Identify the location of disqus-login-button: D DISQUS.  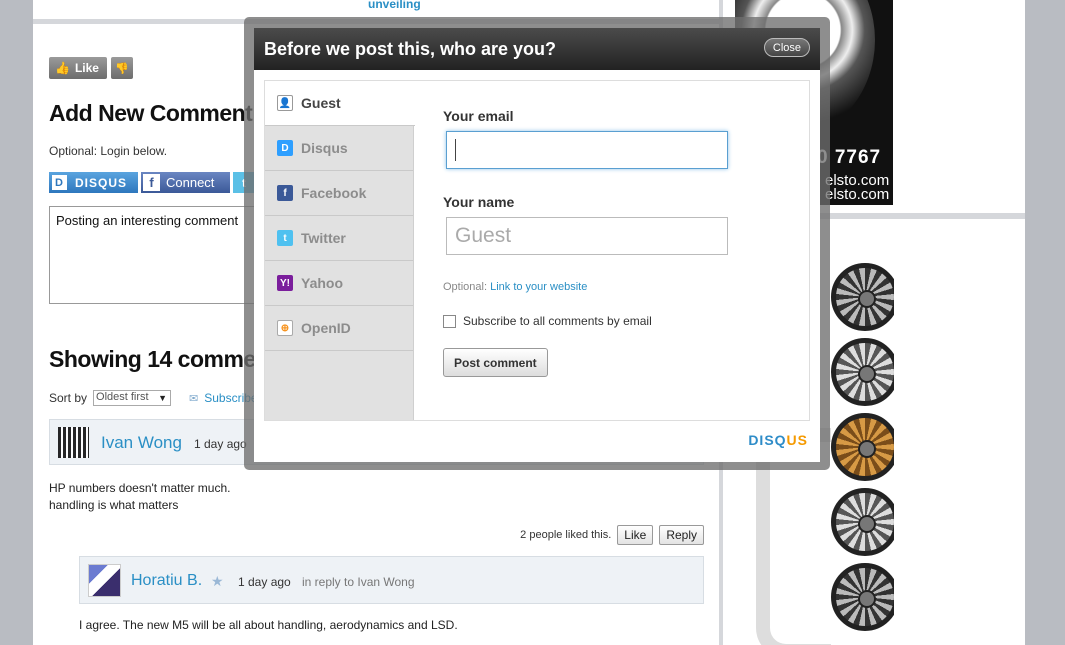
(93, 182).